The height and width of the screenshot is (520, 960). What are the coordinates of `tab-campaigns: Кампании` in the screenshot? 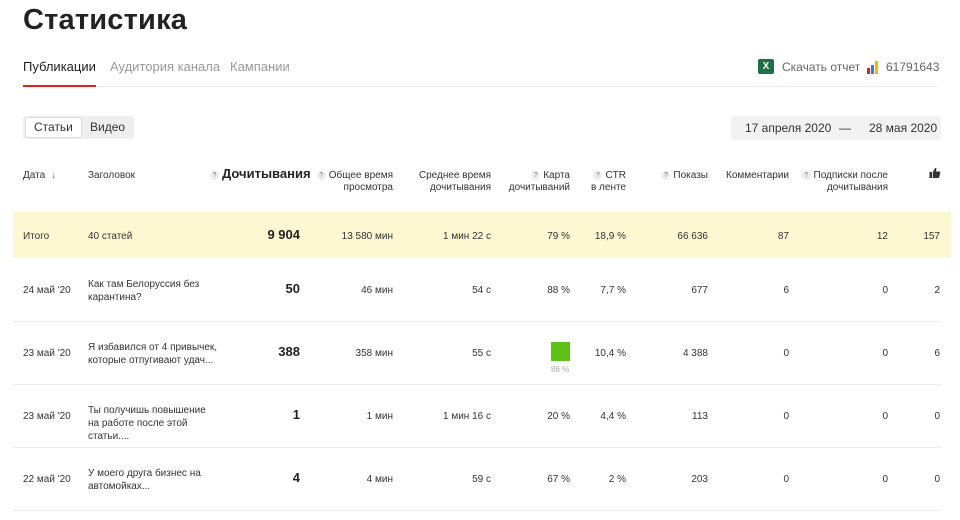 It's located at (260, 66).